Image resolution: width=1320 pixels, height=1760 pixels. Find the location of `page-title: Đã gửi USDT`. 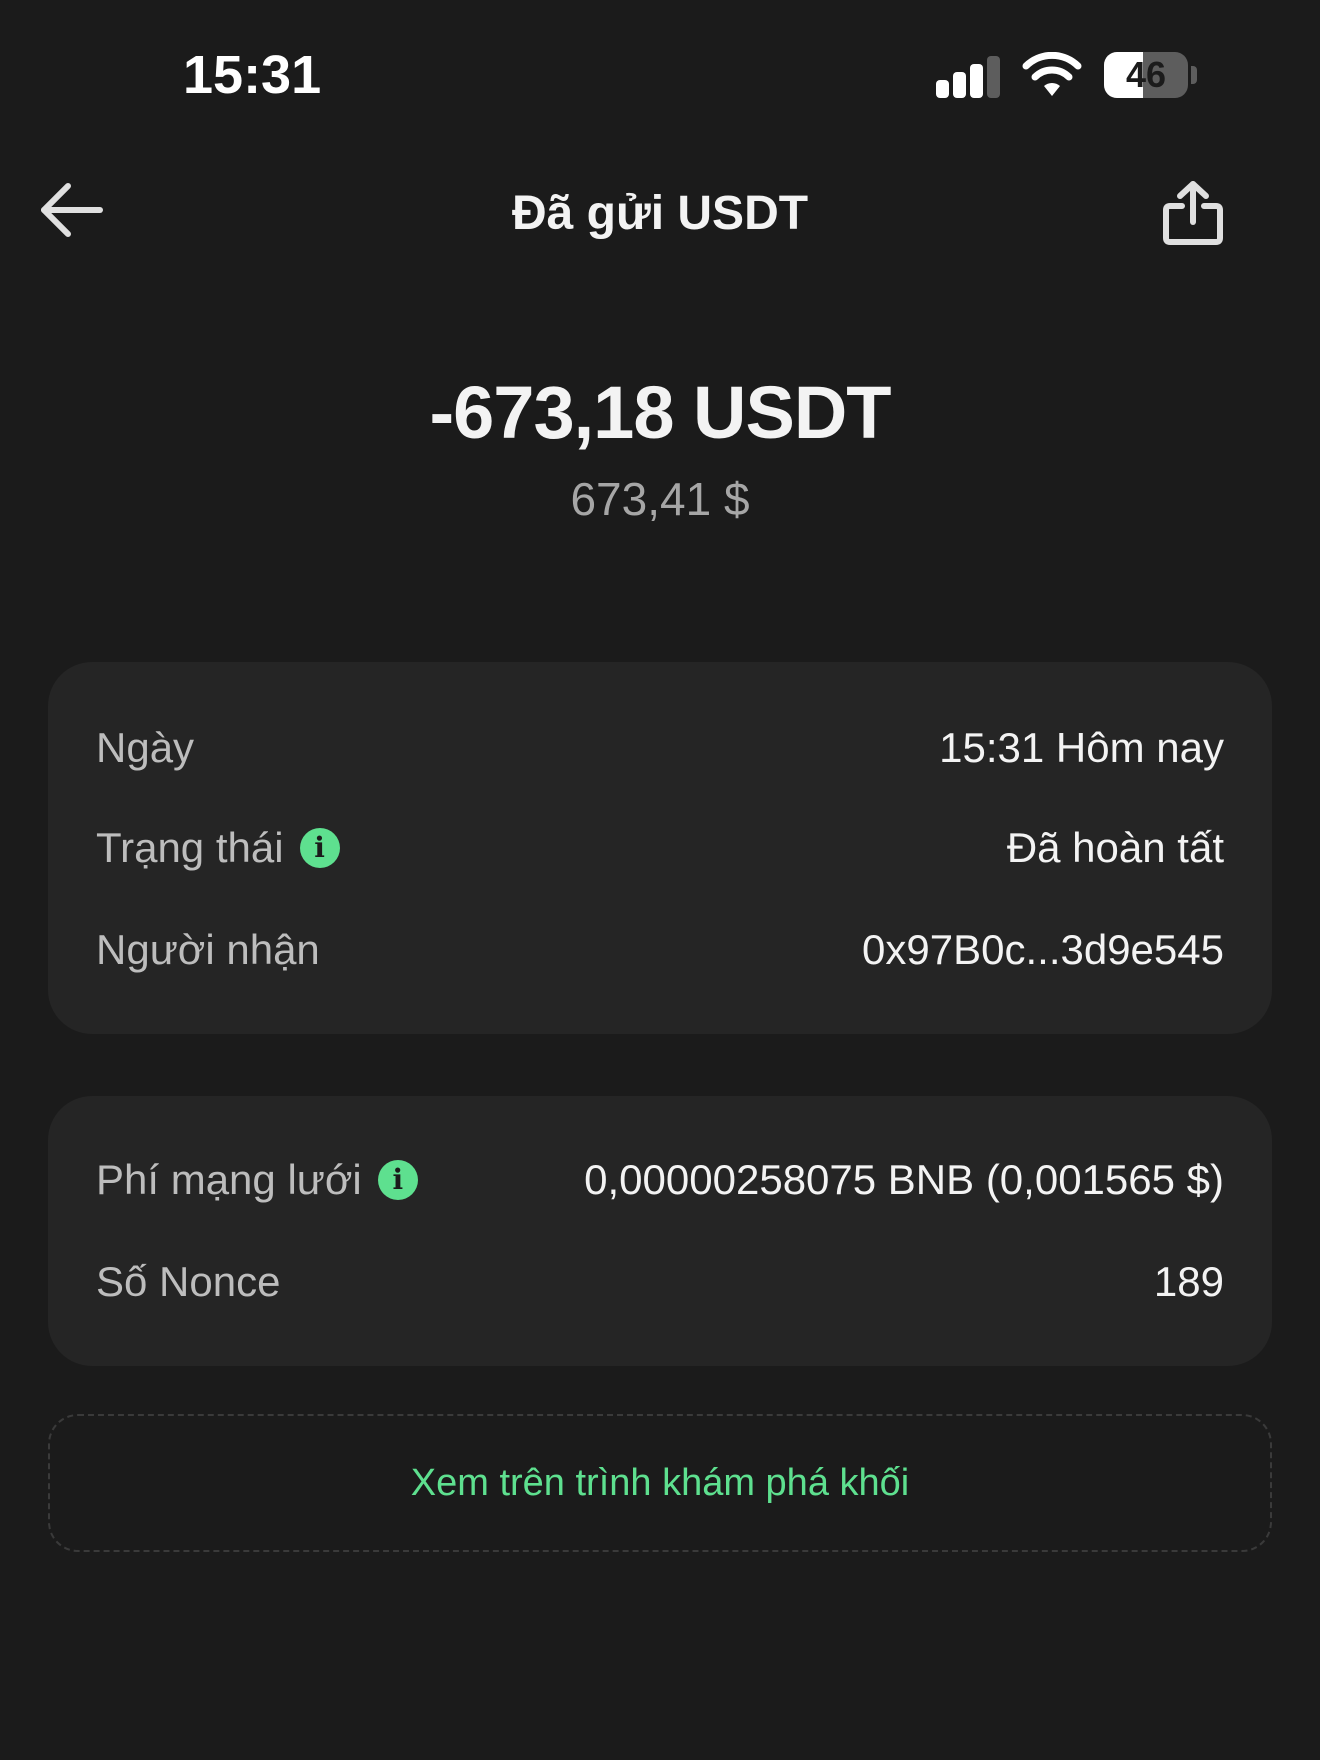

page-title: Đã gửi USDT is located at coordinates (660, 213).